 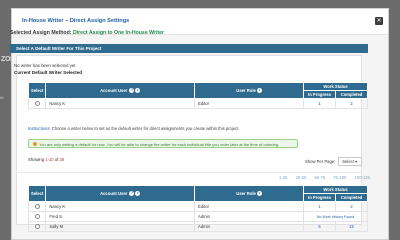 What do you see at coordinates (120, 226) in the screenshot?
I see `account-user-cell: Sally M` at bounding box center [120, 226].